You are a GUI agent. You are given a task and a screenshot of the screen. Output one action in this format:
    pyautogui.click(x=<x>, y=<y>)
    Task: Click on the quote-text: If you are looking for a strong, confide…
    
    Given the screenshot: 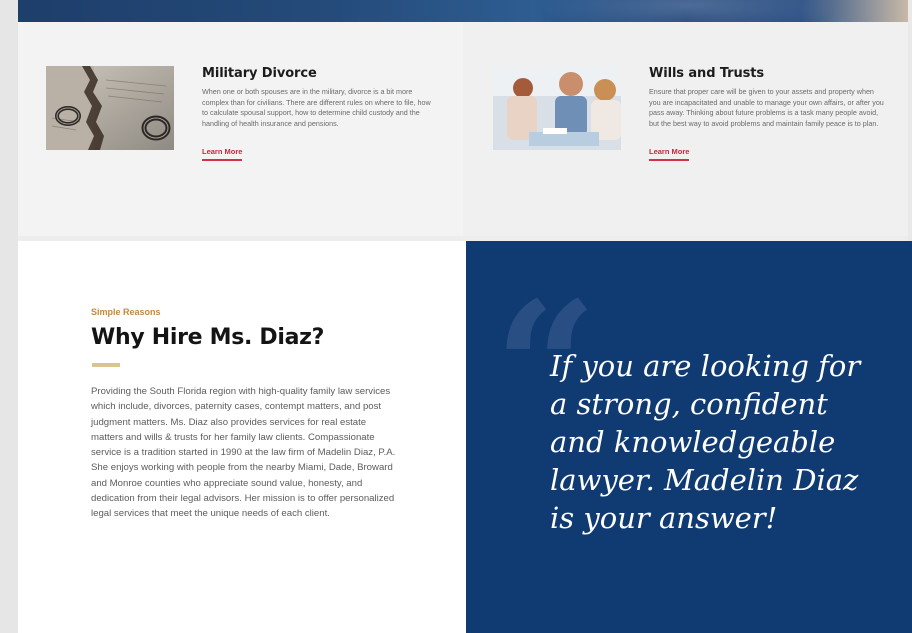 What is the action you would take?
    pyautogui.click(x=705, y=442)
    